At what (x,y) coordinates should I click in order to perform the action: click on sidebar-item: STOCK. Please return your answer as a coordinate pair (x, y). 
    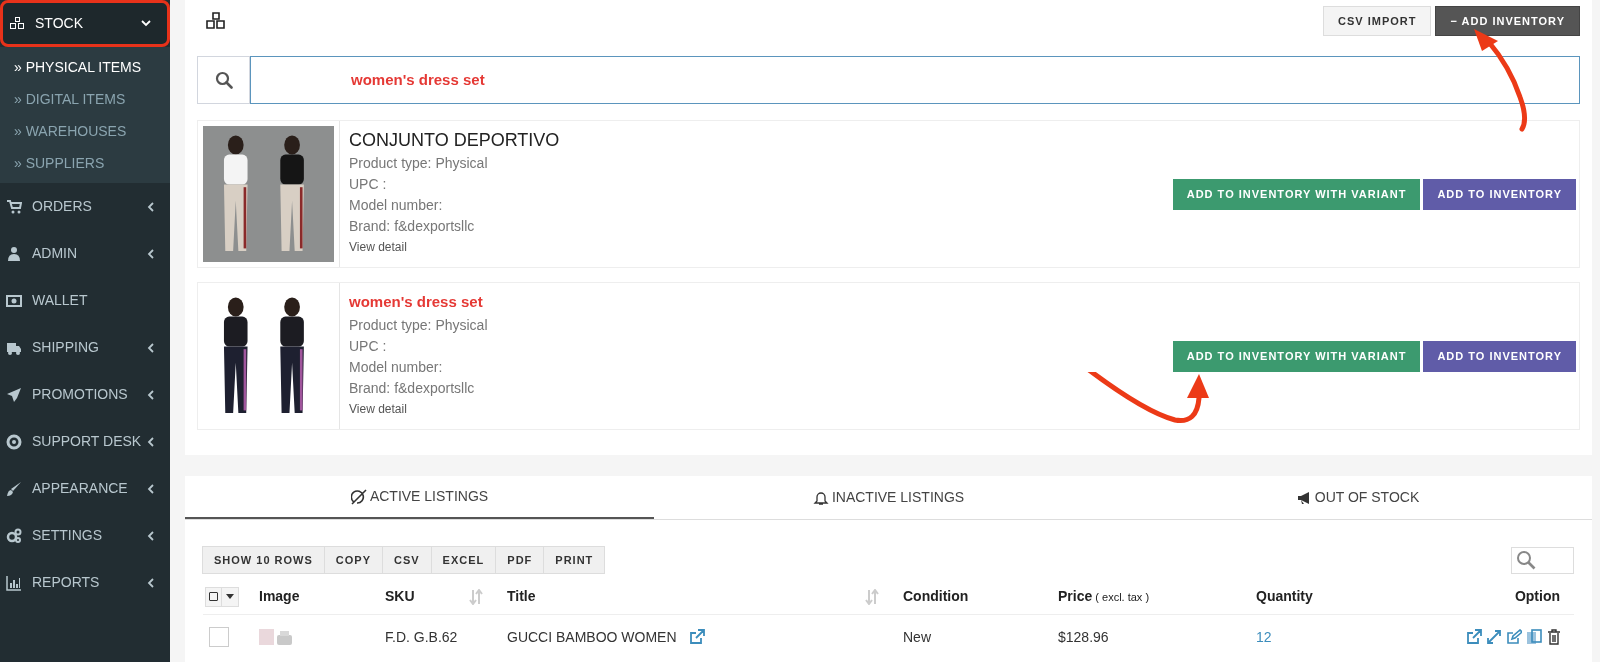
    Looking at the image, I should click on (85, 23).